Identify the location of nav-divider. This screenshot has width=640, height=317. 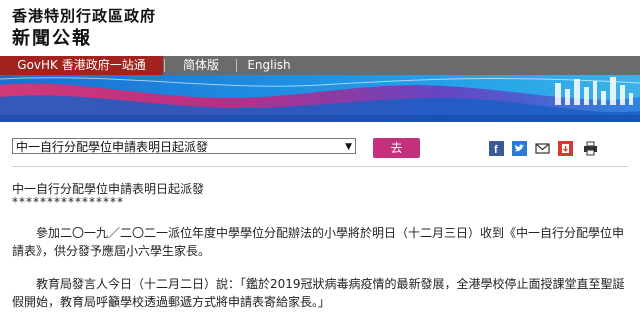
(164, 65).